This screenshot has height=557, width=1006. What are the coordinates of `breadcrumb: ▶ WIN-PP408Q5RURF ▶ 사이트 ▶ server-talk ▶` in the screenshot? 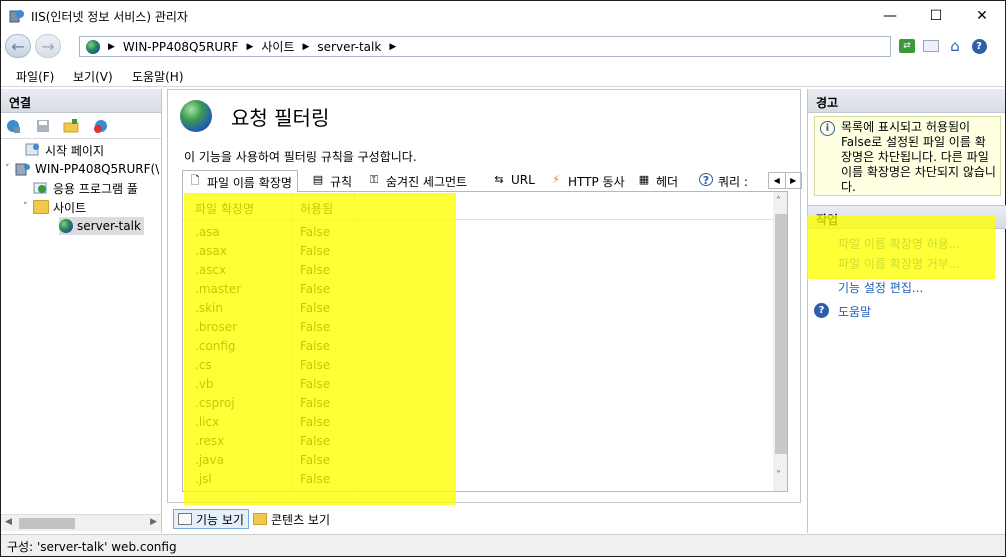 It's located at (485, 46).